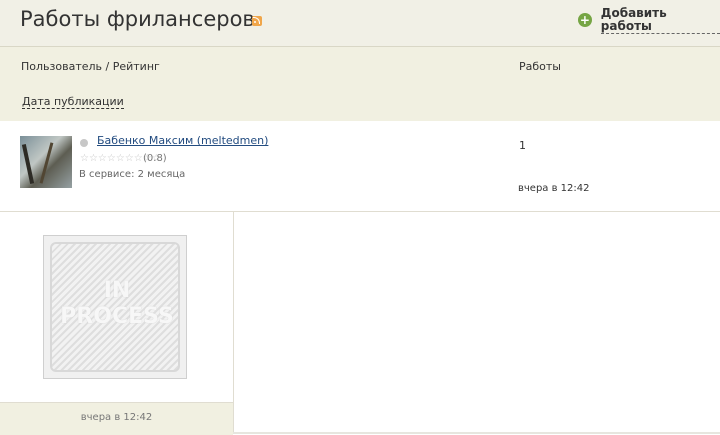  Describe the element at coordinates (522, 145) in the screenshot. I see `works-count: 1` at that location.